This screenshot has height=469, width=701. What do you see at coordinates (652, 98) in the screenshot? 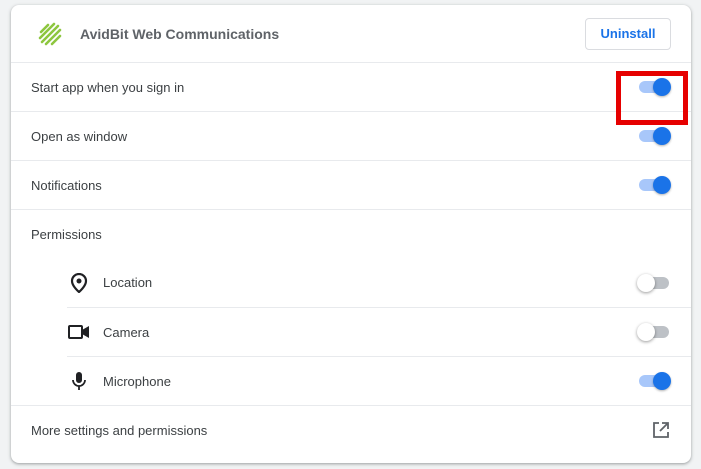
I see `highlight-box` at bounding box center [652, 98].